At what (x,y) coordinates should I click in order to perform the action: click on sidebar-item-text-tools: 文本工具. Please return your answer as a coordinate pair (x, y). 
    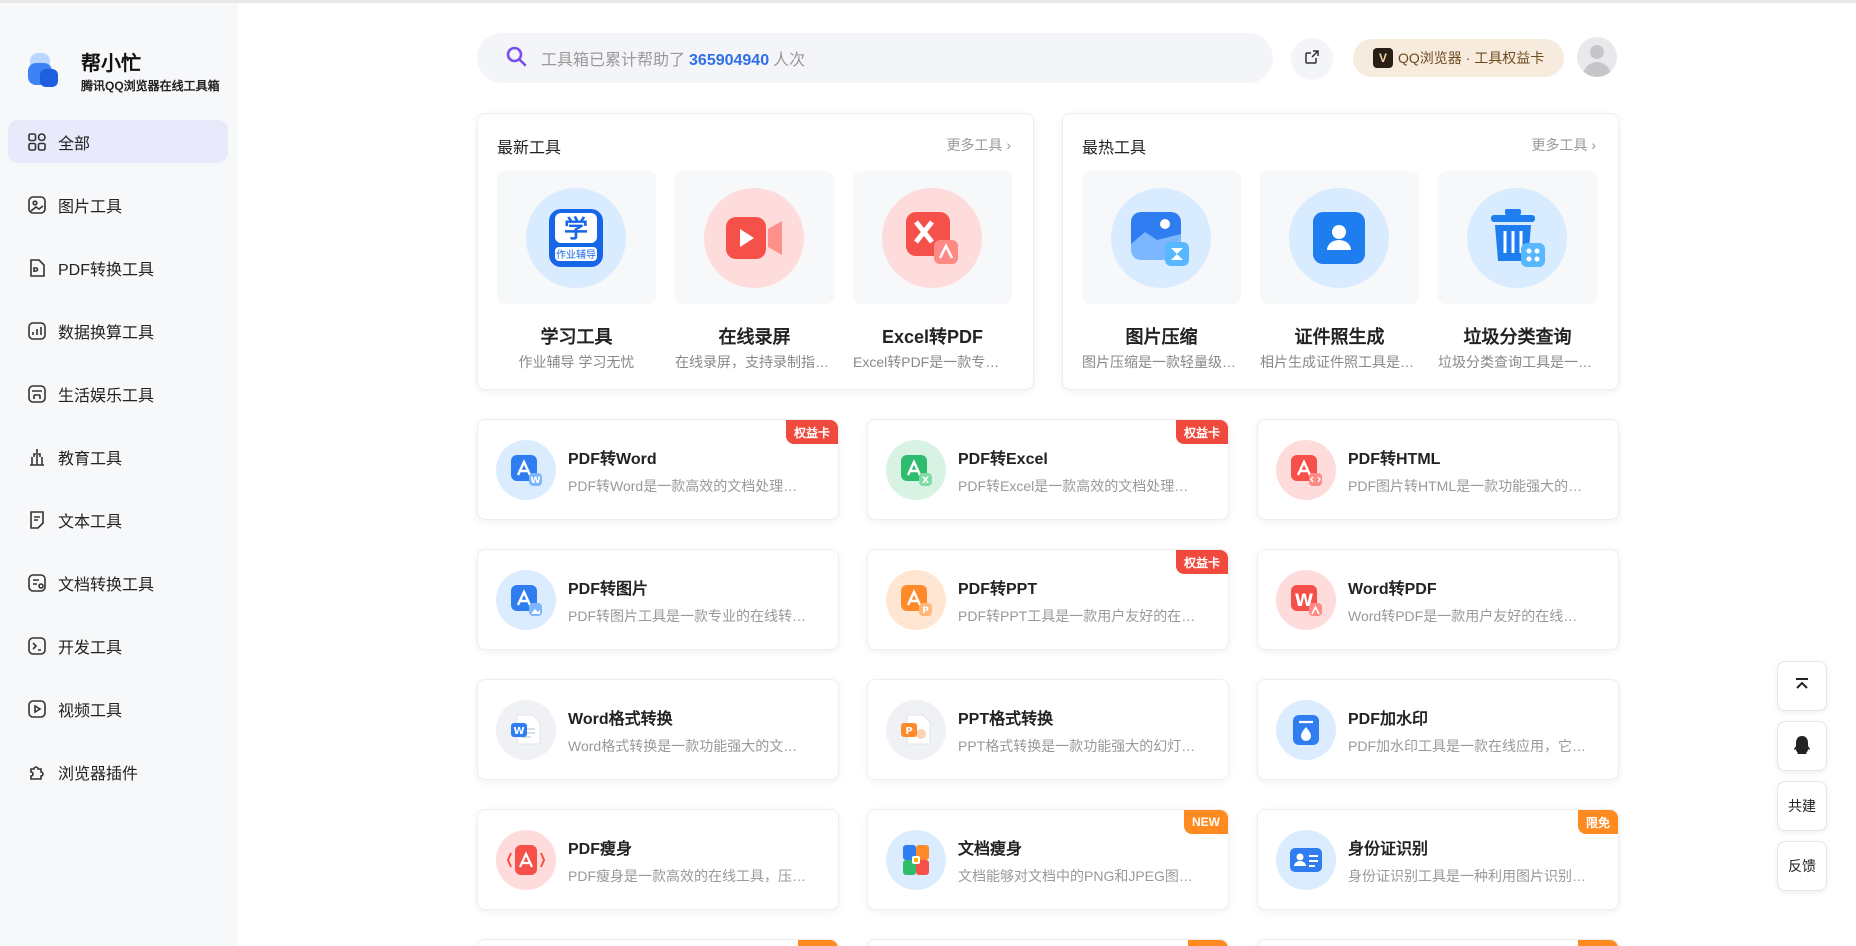
    Looking at the image, I should click on (118, 519).